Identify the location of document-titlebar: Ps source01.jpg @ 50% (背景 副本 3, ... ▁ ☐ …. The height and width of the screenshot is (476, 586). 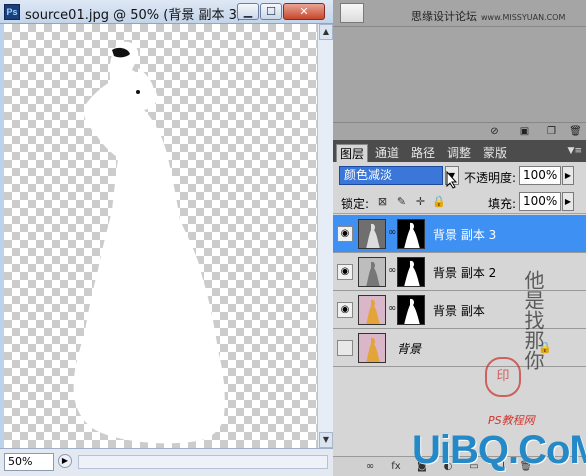
(166, 12).